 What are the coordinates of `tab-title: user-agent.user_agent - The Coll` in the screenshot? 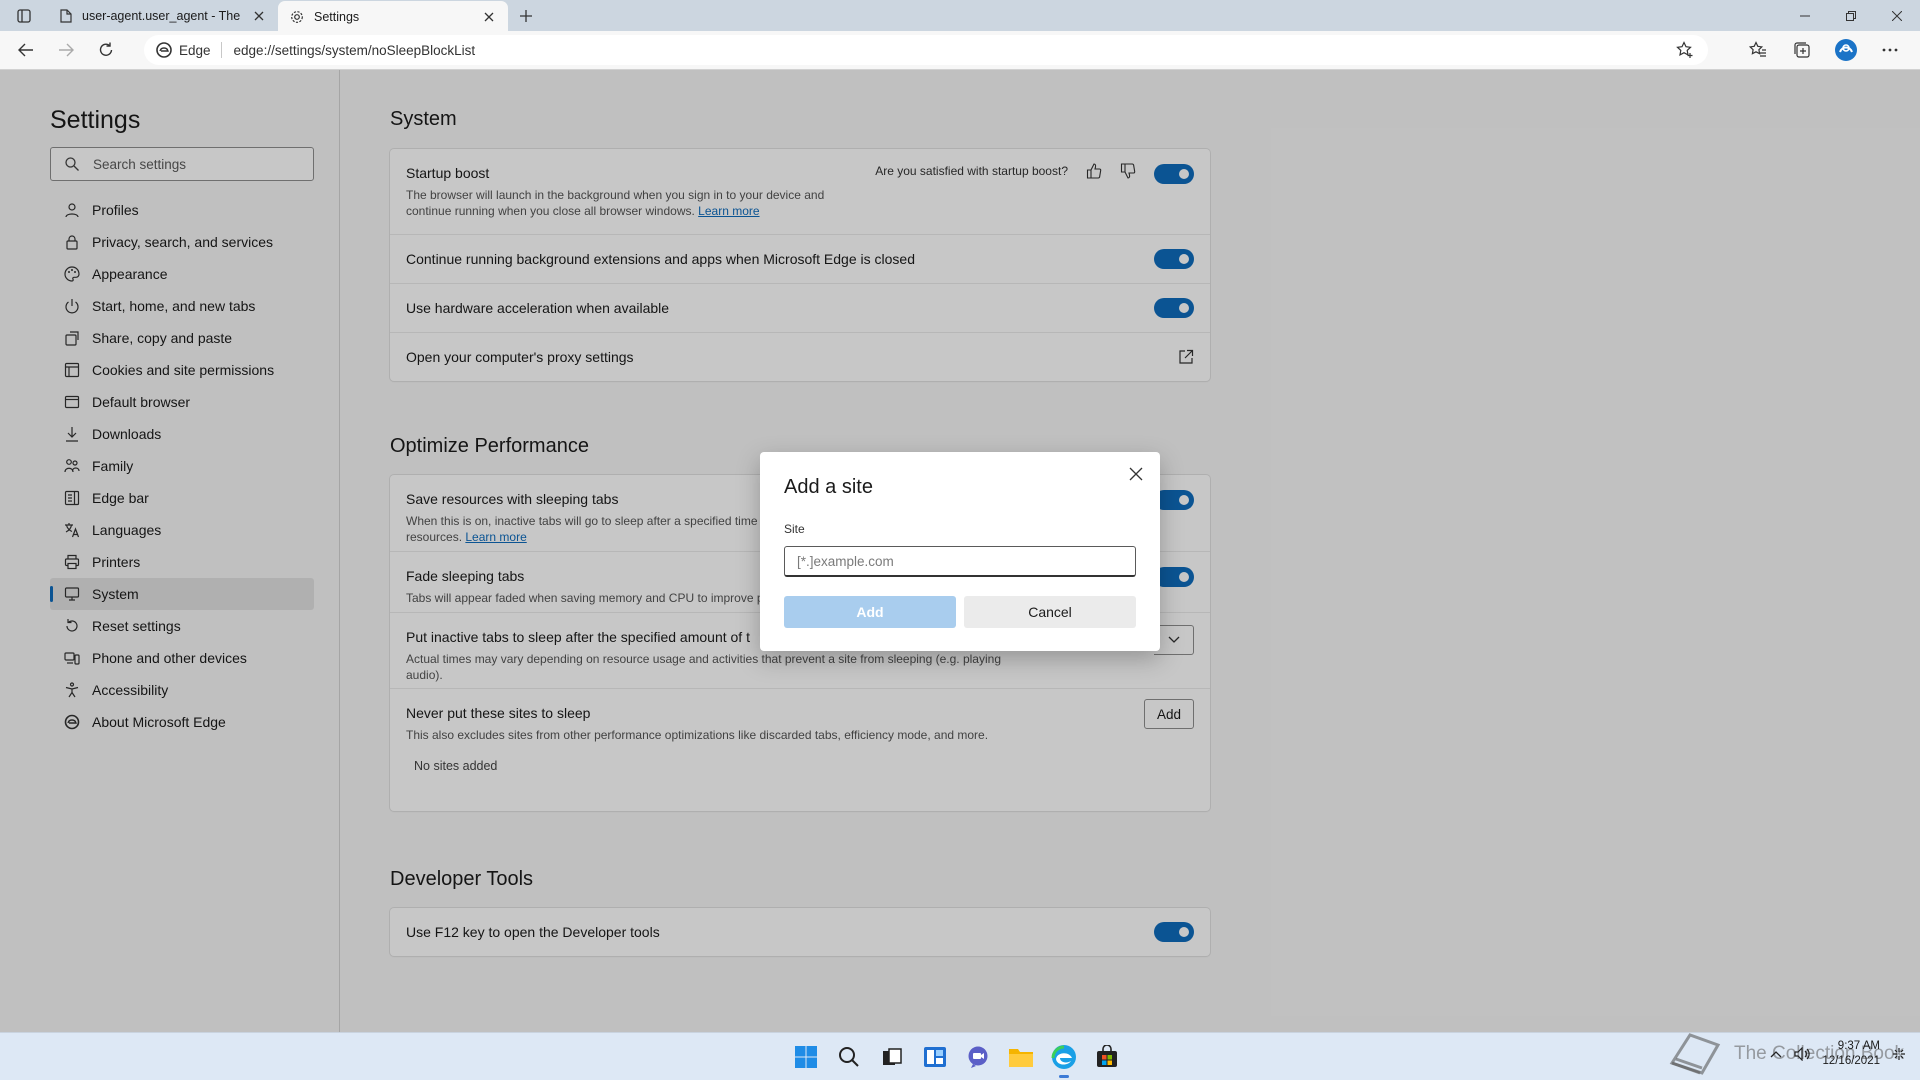 It's located at (161, 15).